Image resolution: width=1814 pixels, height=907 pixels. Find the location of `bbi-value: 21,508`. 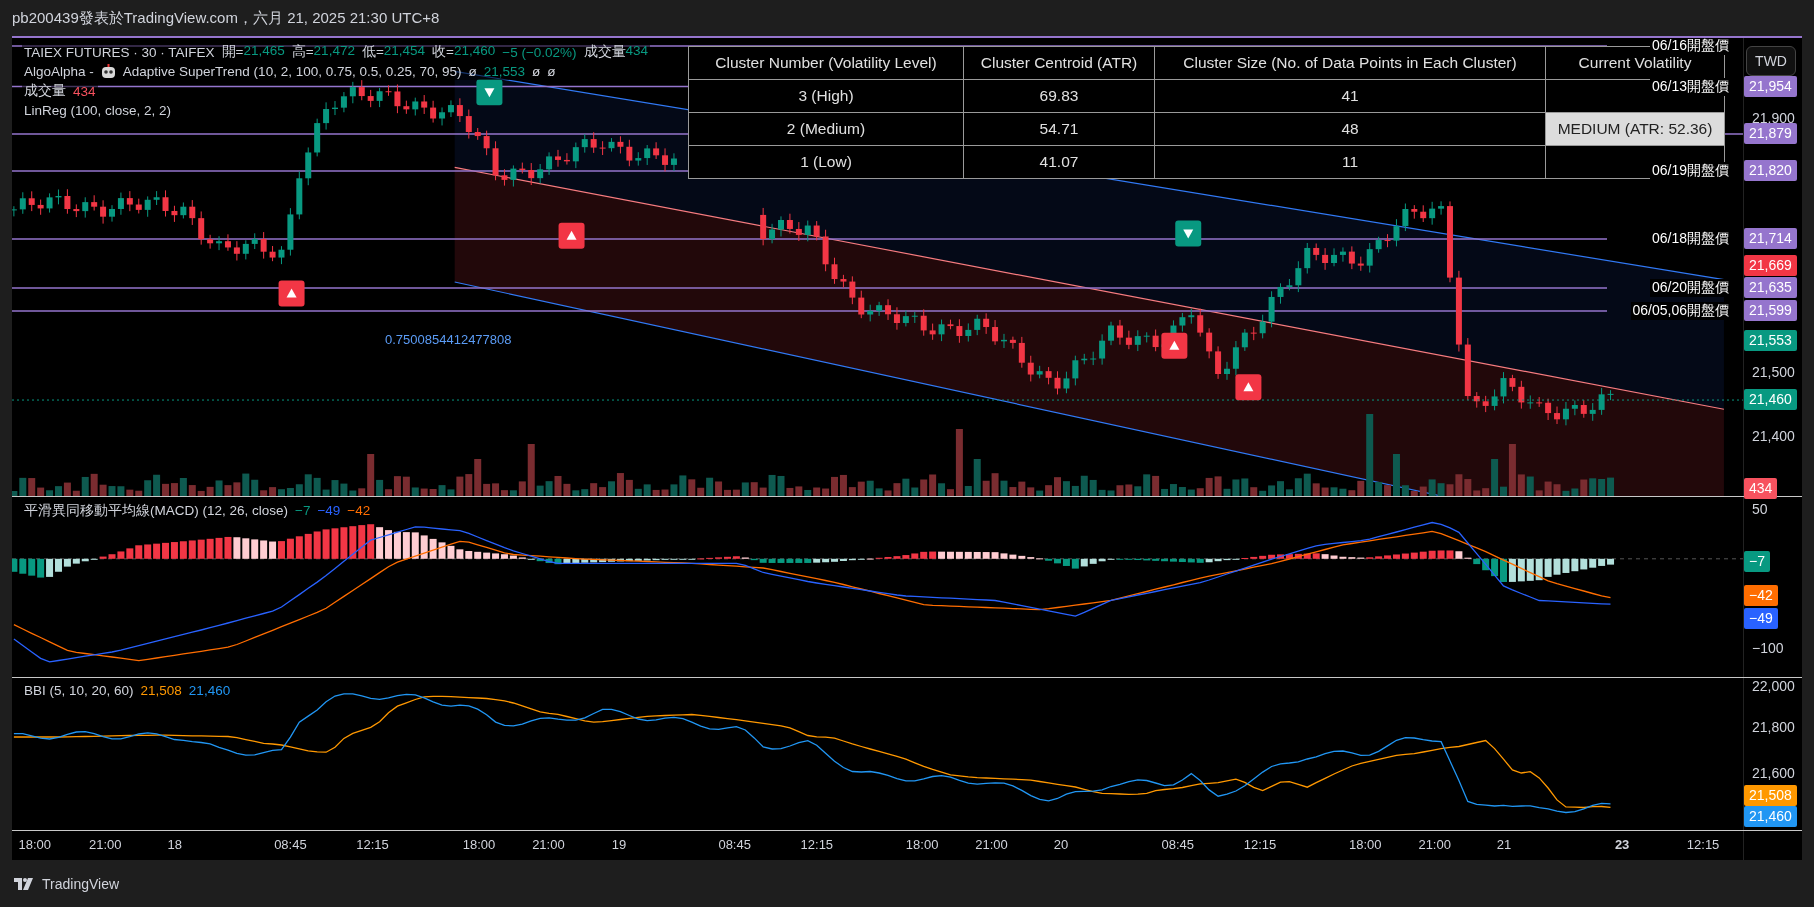

bbi-value: 21,508 is located at coordinates (161, 691).